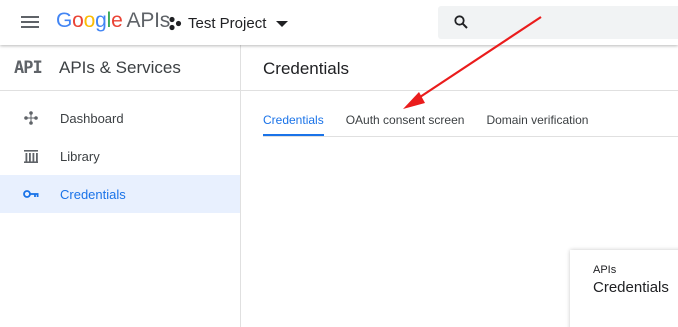 The height and width of the screenshot is (327, 678). I want to click on key-icon, so click(31, 194).